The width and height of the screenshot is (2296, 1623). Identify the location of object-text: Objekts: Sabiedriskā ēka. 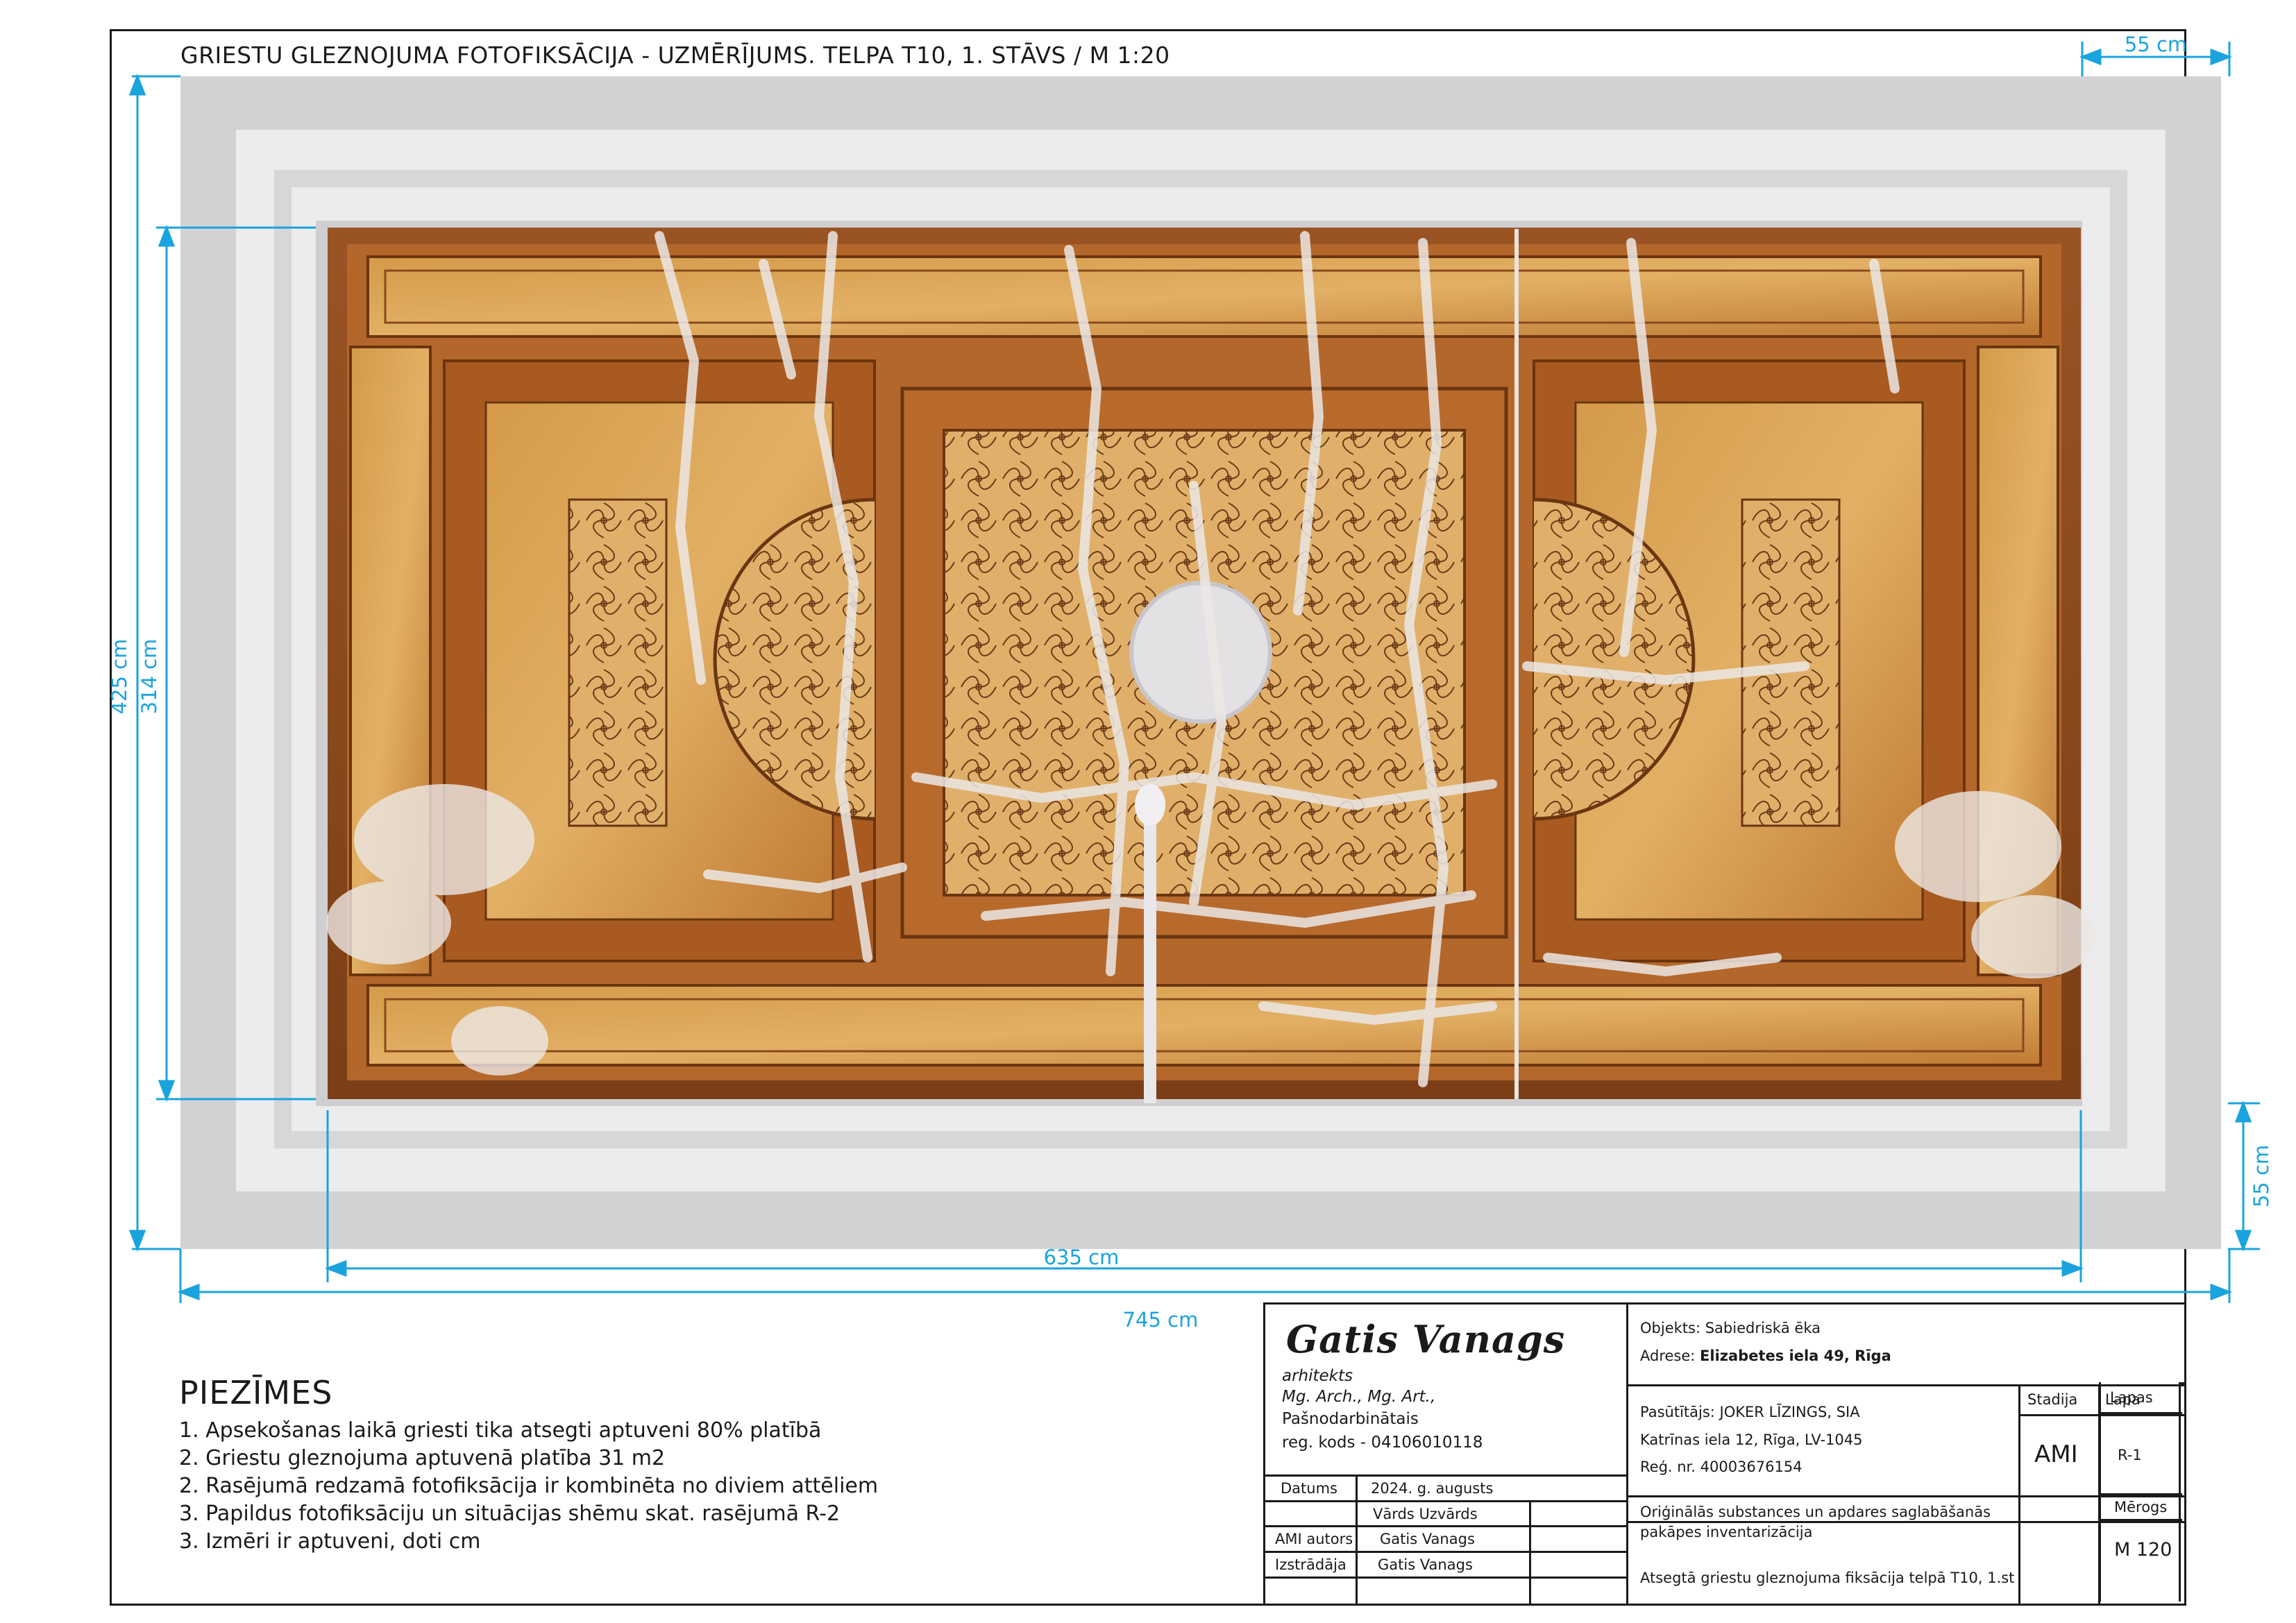
(1730, 1328).